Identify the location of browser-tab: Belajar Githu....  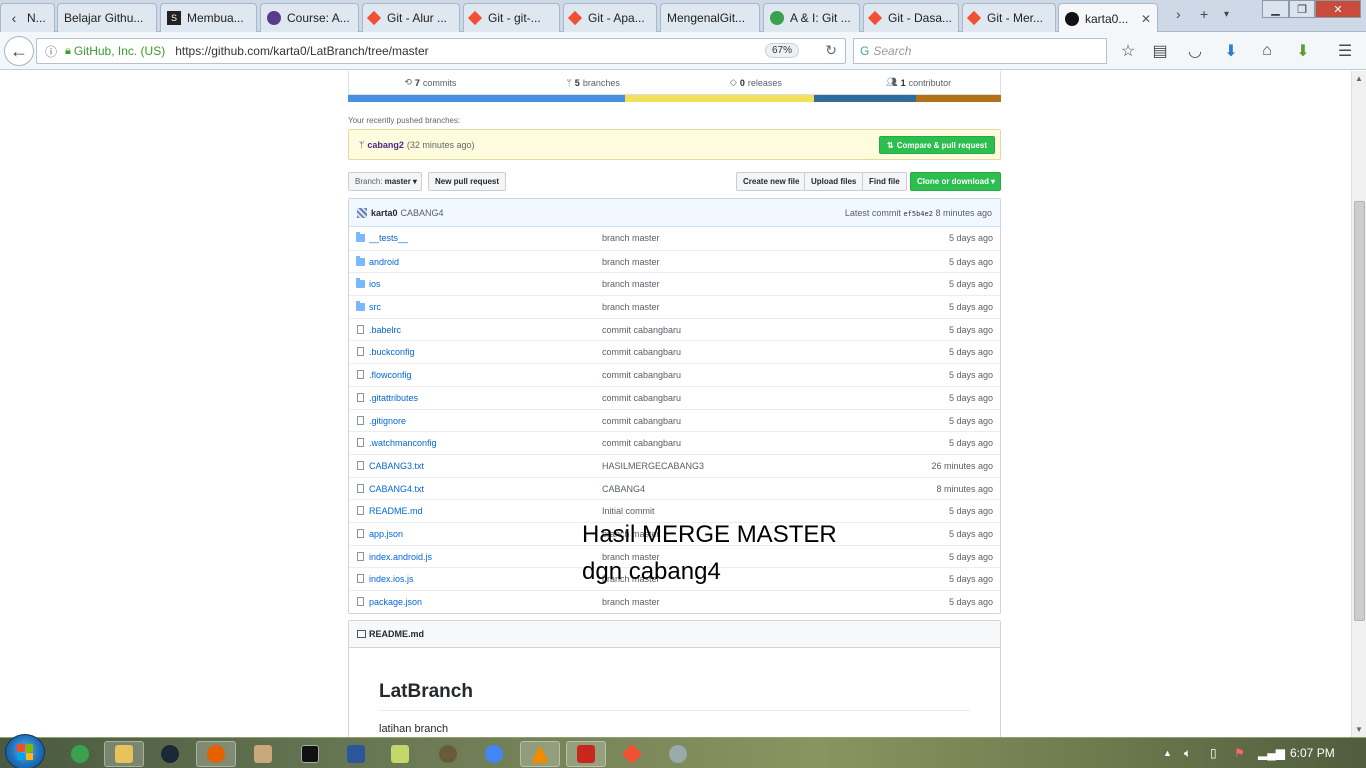
(107, 17).